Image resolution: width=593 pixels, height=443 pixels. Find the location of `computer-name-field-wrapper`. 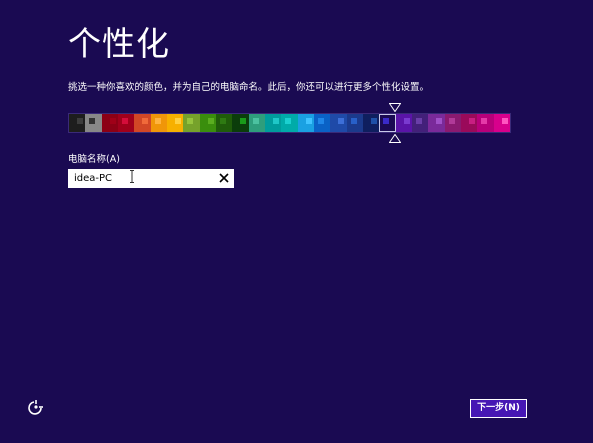

computer-name-field-wrapper is located at coordinates (151, 178).